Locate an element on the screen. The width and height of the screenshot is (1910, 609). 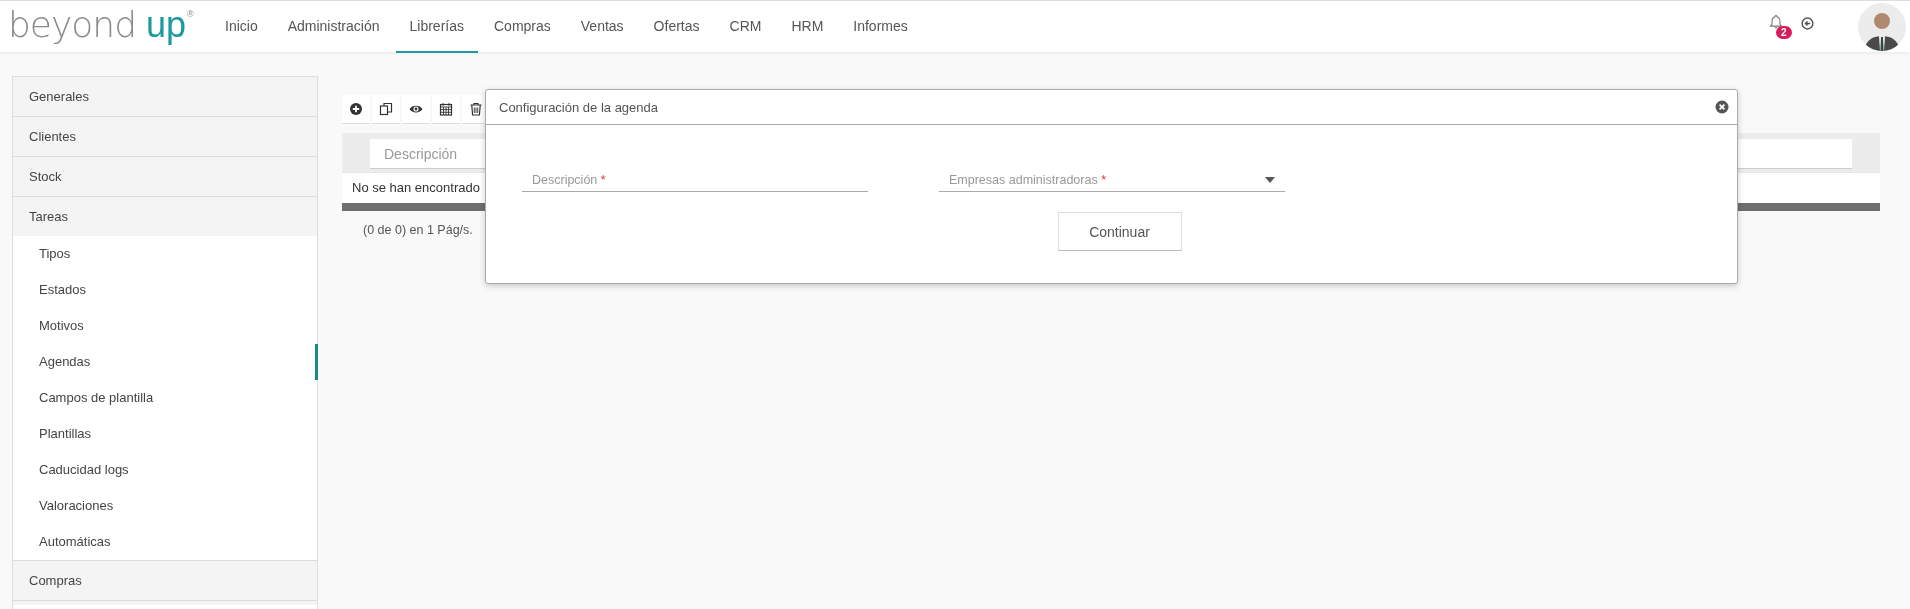
dropdown-field: Empresas administradoras * is located at coordinates (1112, 180).